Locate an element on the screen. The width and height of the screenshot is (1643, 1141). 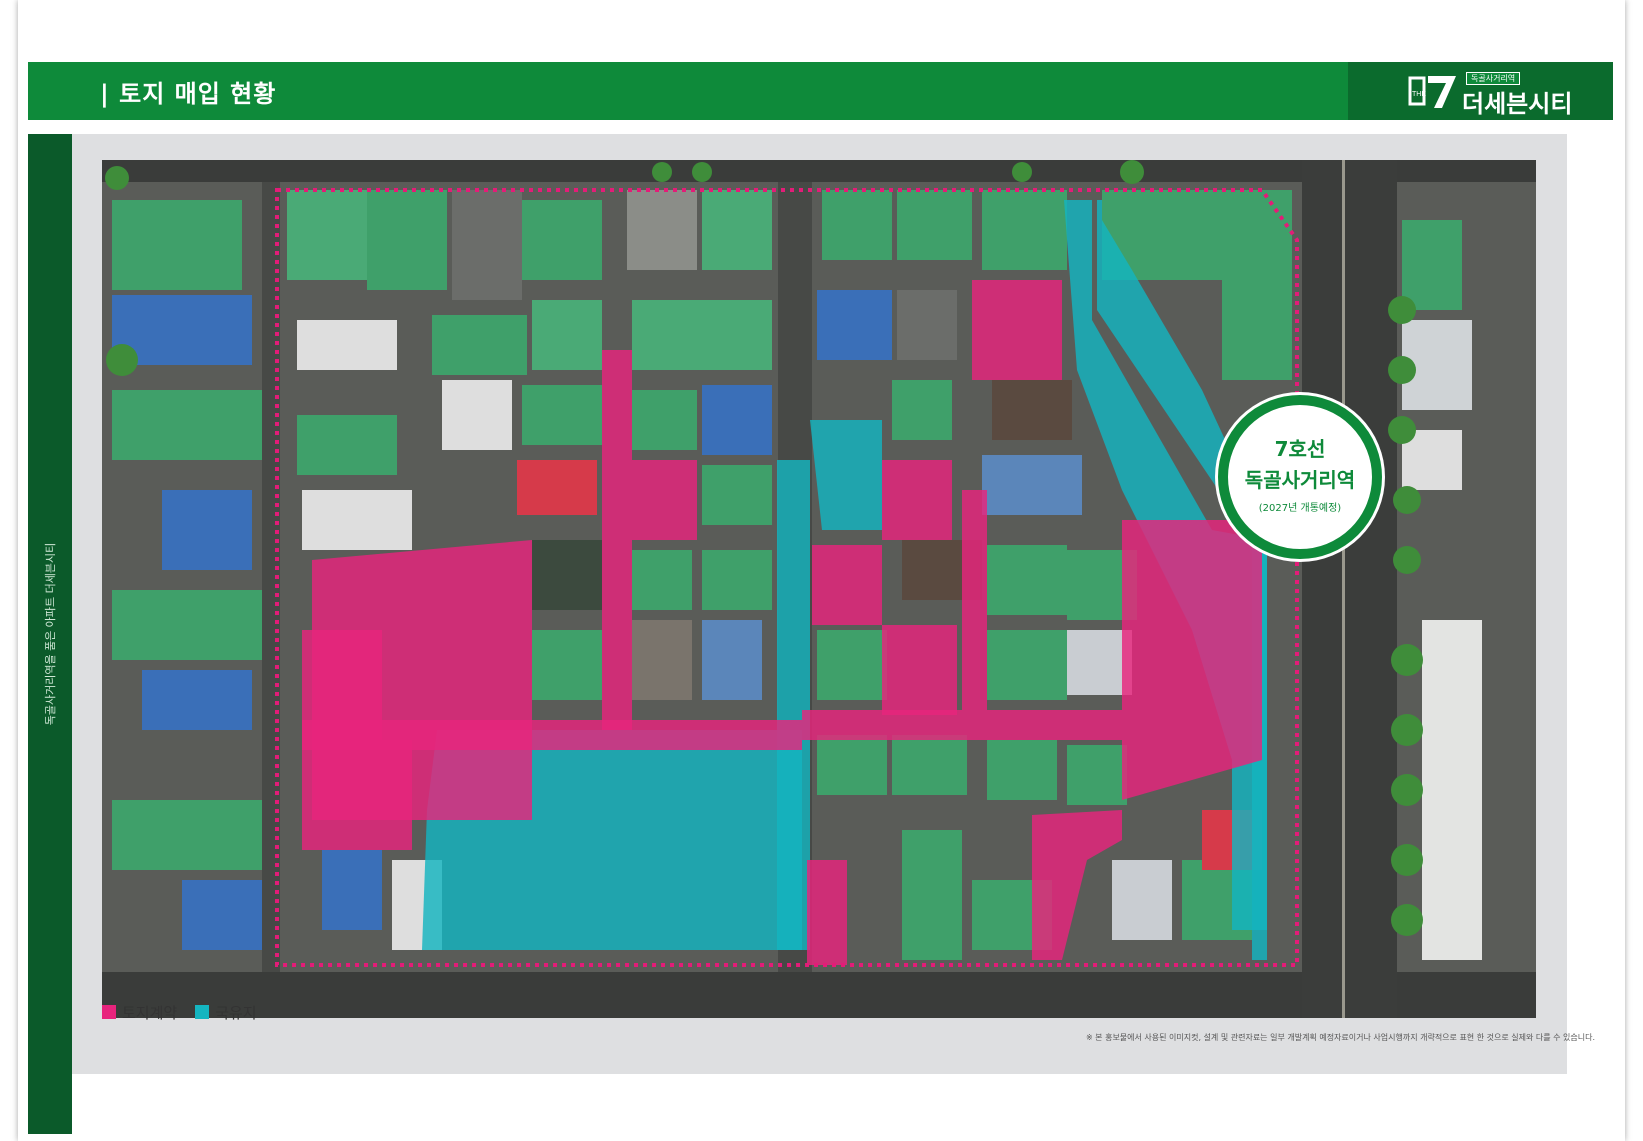
side-caption: 독골사거리역을 품은 아파트 더세븐시티 is located at coordinates (50, 634).